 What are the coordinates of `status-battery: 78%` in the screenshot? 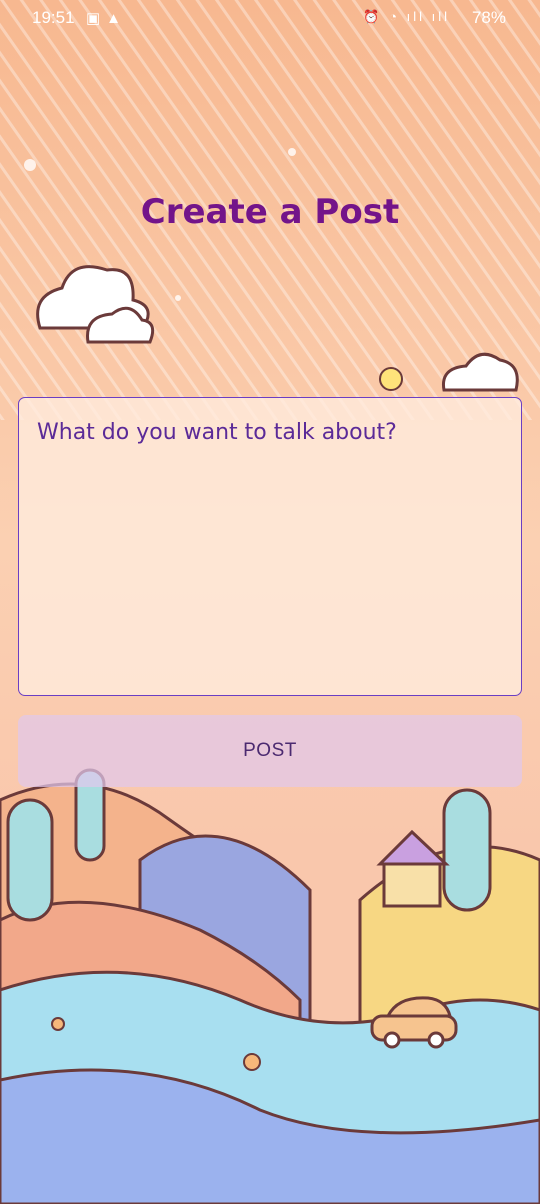 It's located at (488, 17).